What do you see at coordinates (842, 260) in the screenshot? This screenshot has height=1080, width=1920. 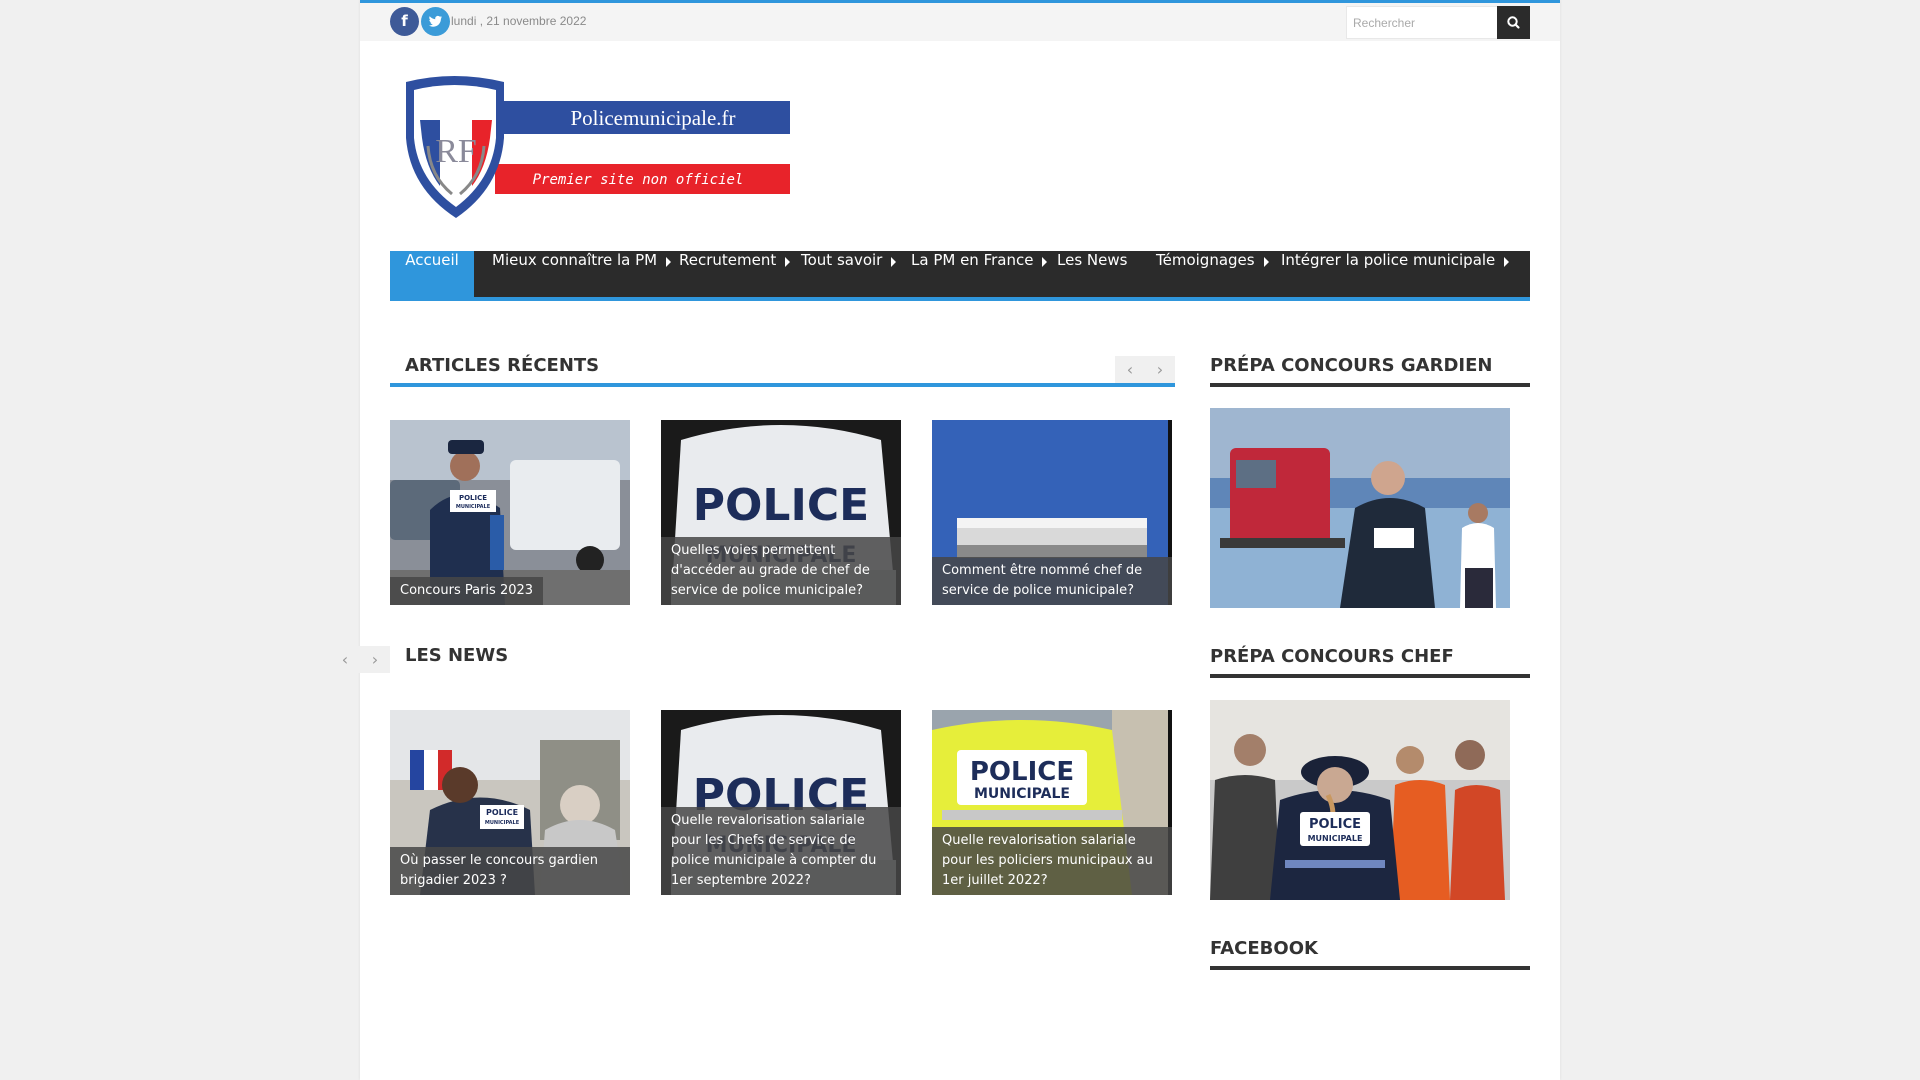 I see `nav-label: Tout savoir` at bounding box center [842, 260].